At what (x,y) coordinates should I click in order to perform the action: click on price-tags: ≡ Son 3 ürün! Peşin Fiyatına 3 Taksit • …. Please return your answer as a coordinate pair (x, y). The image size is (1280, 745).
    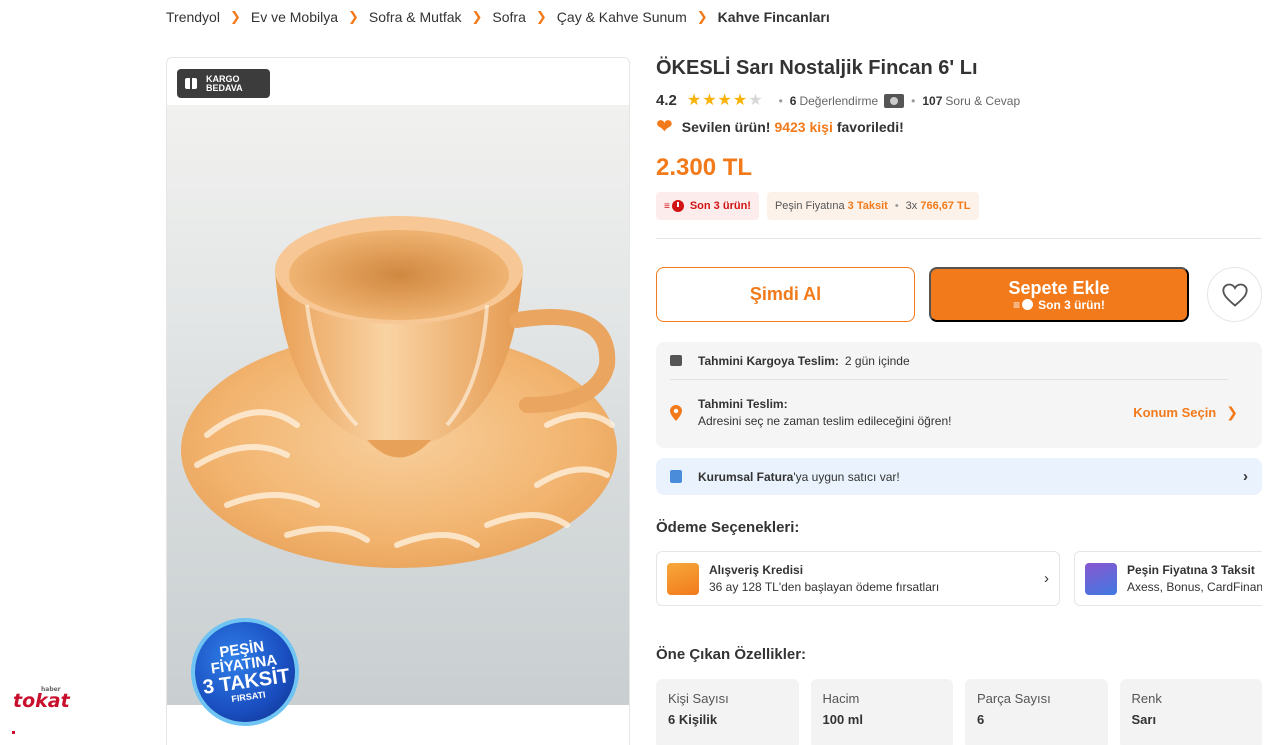
    Looking at the image, I should click on (959, 206).